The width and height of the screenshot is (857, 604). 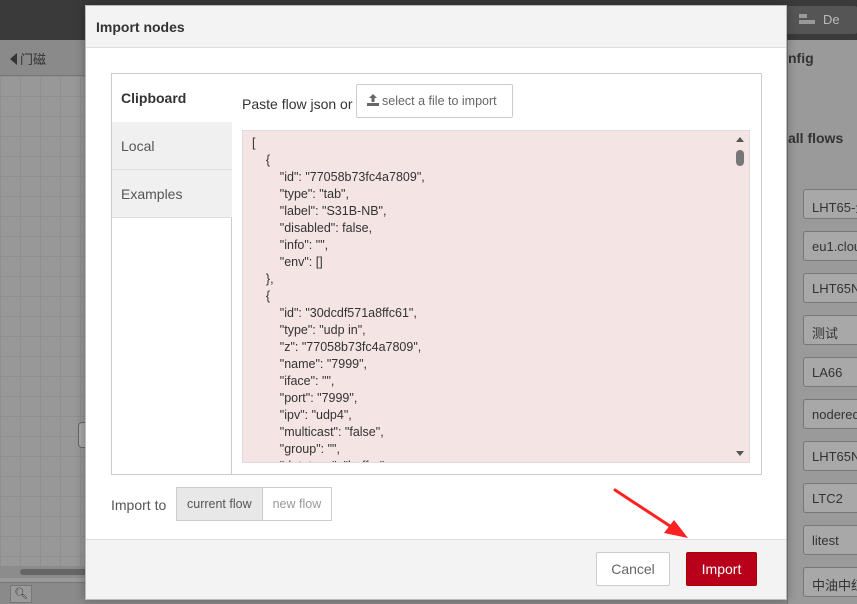 I want to click on sidebar-flow-item: 中油中红, so click(x=830, y=582).